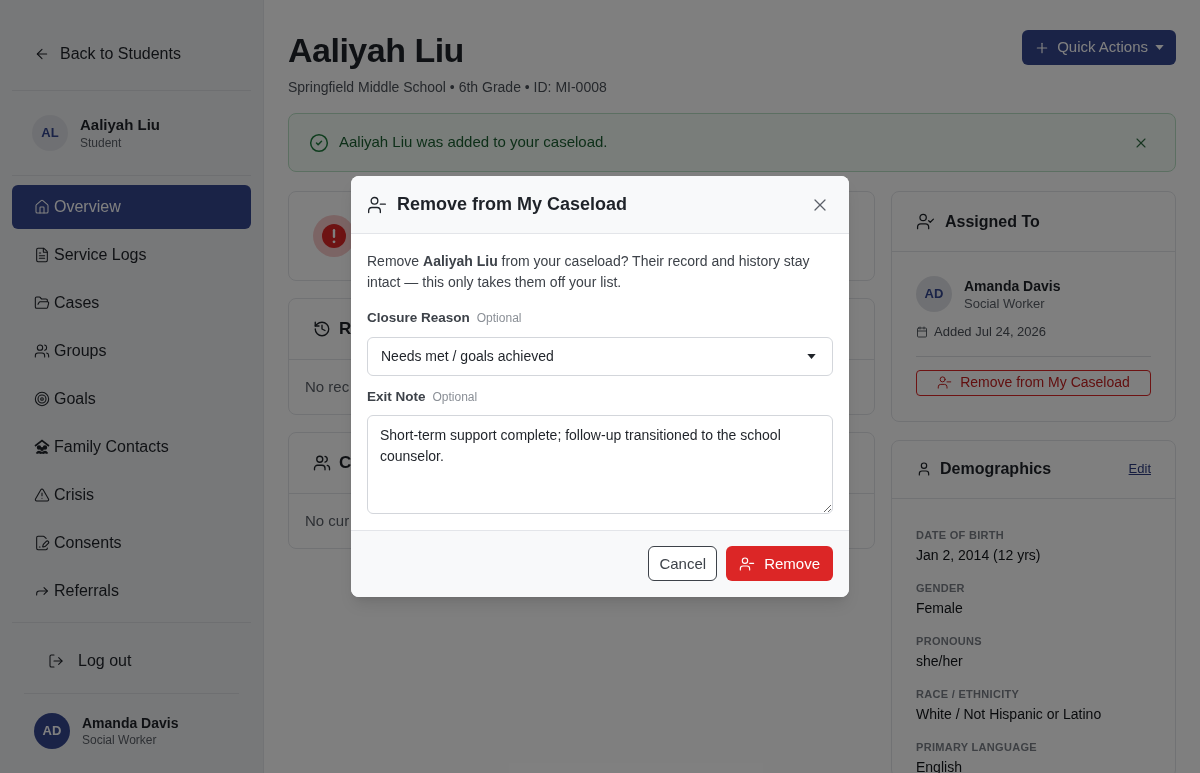 This screenshot has height=773, width=1200. Describe the element at coordinates (345, 329) in the screenshot. I see `section-title: R` at that location.